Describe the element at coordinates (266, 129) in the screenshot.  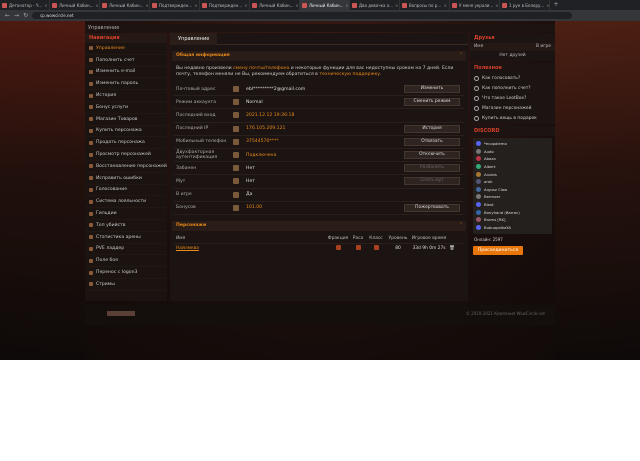
I see `info-value: 176.105.209.121` at that location.